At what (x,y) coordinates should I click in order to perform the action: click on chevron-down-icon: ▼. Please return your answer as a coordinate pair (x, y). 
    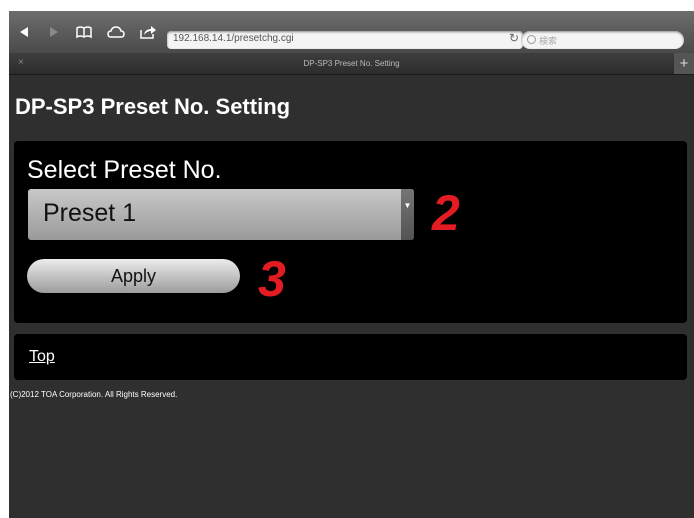
    Looking at the image, I should click on (407, 214).